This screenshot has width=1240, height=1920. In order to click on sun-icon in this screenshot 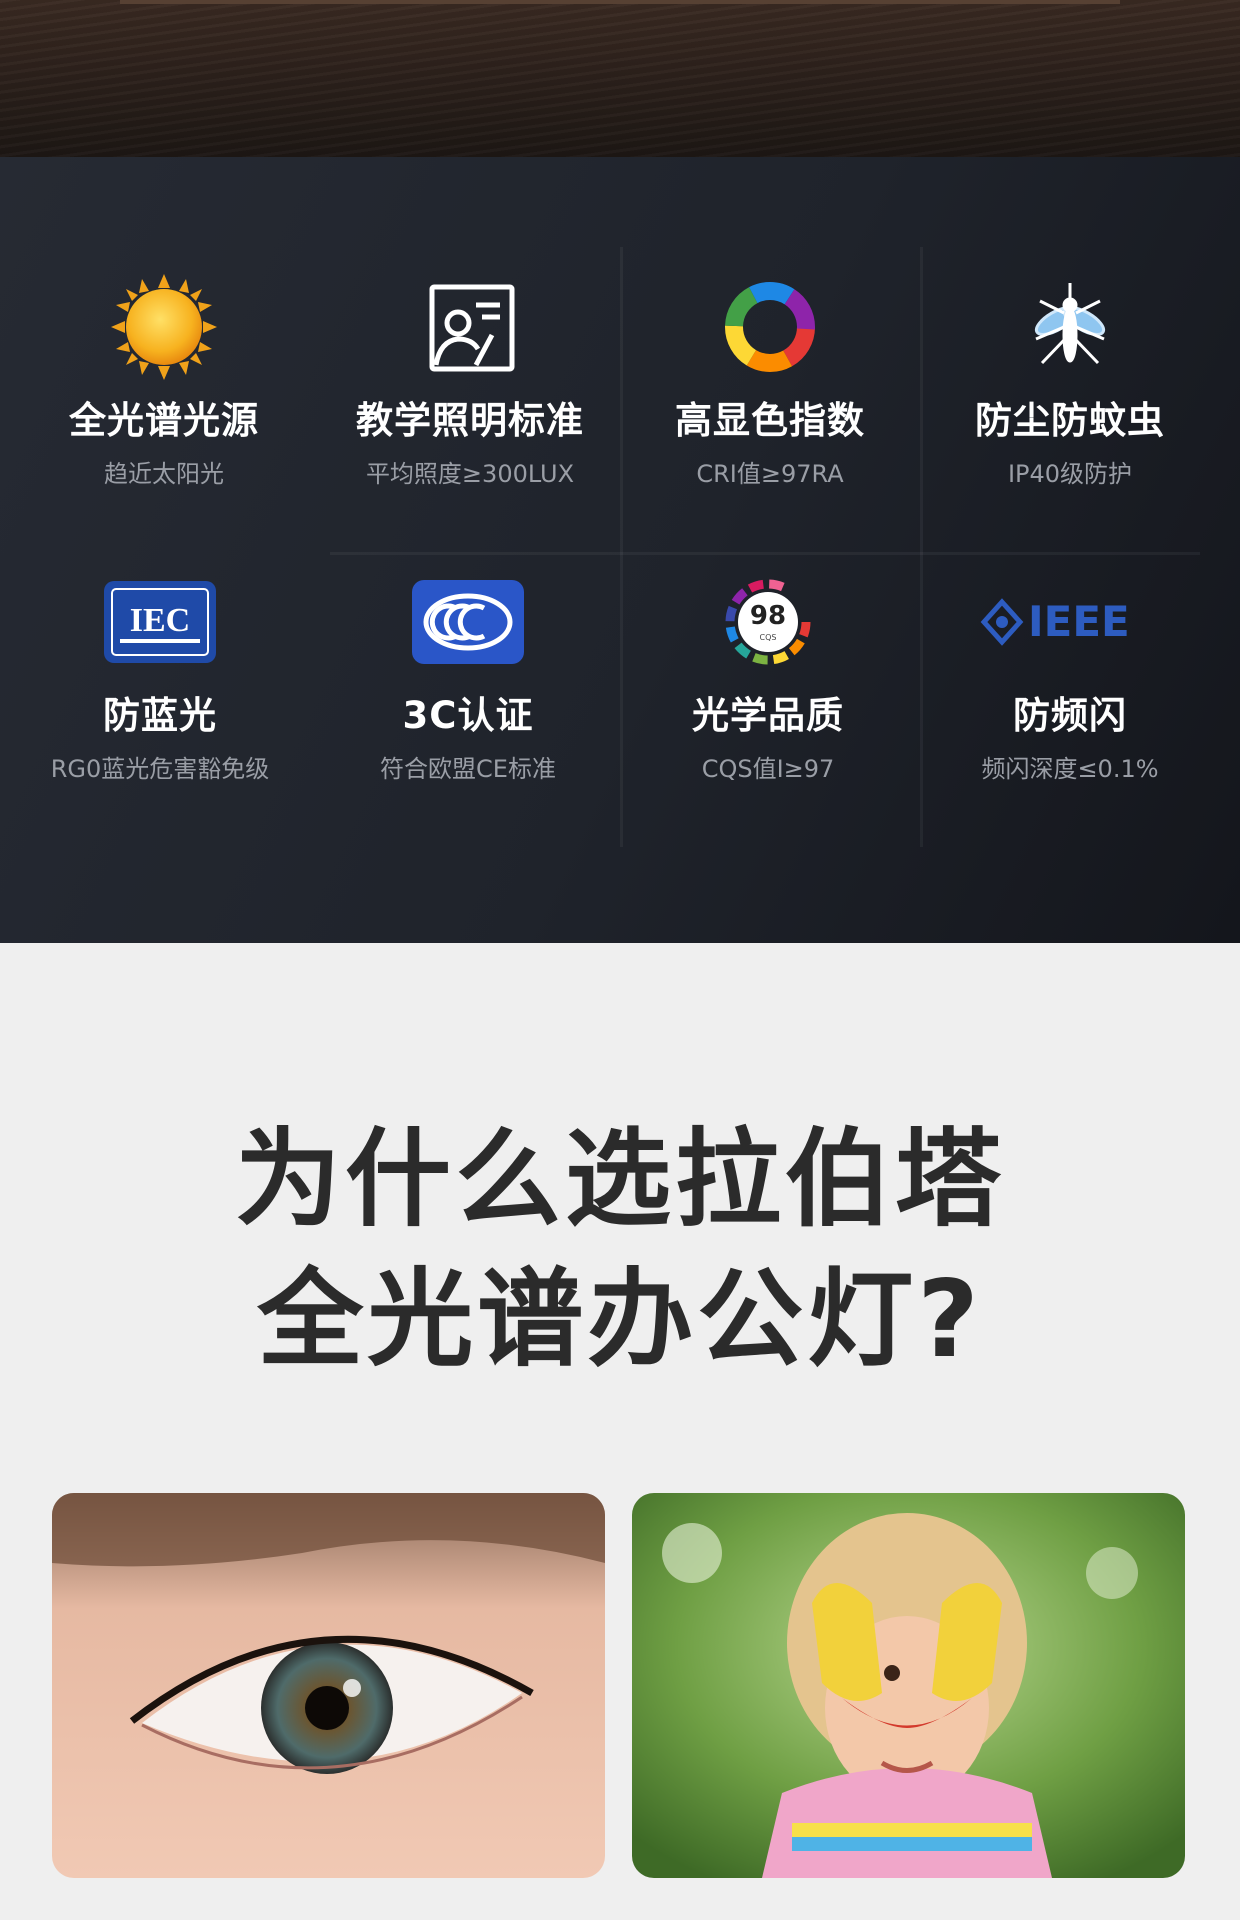, I will do `click(164, 327)`.